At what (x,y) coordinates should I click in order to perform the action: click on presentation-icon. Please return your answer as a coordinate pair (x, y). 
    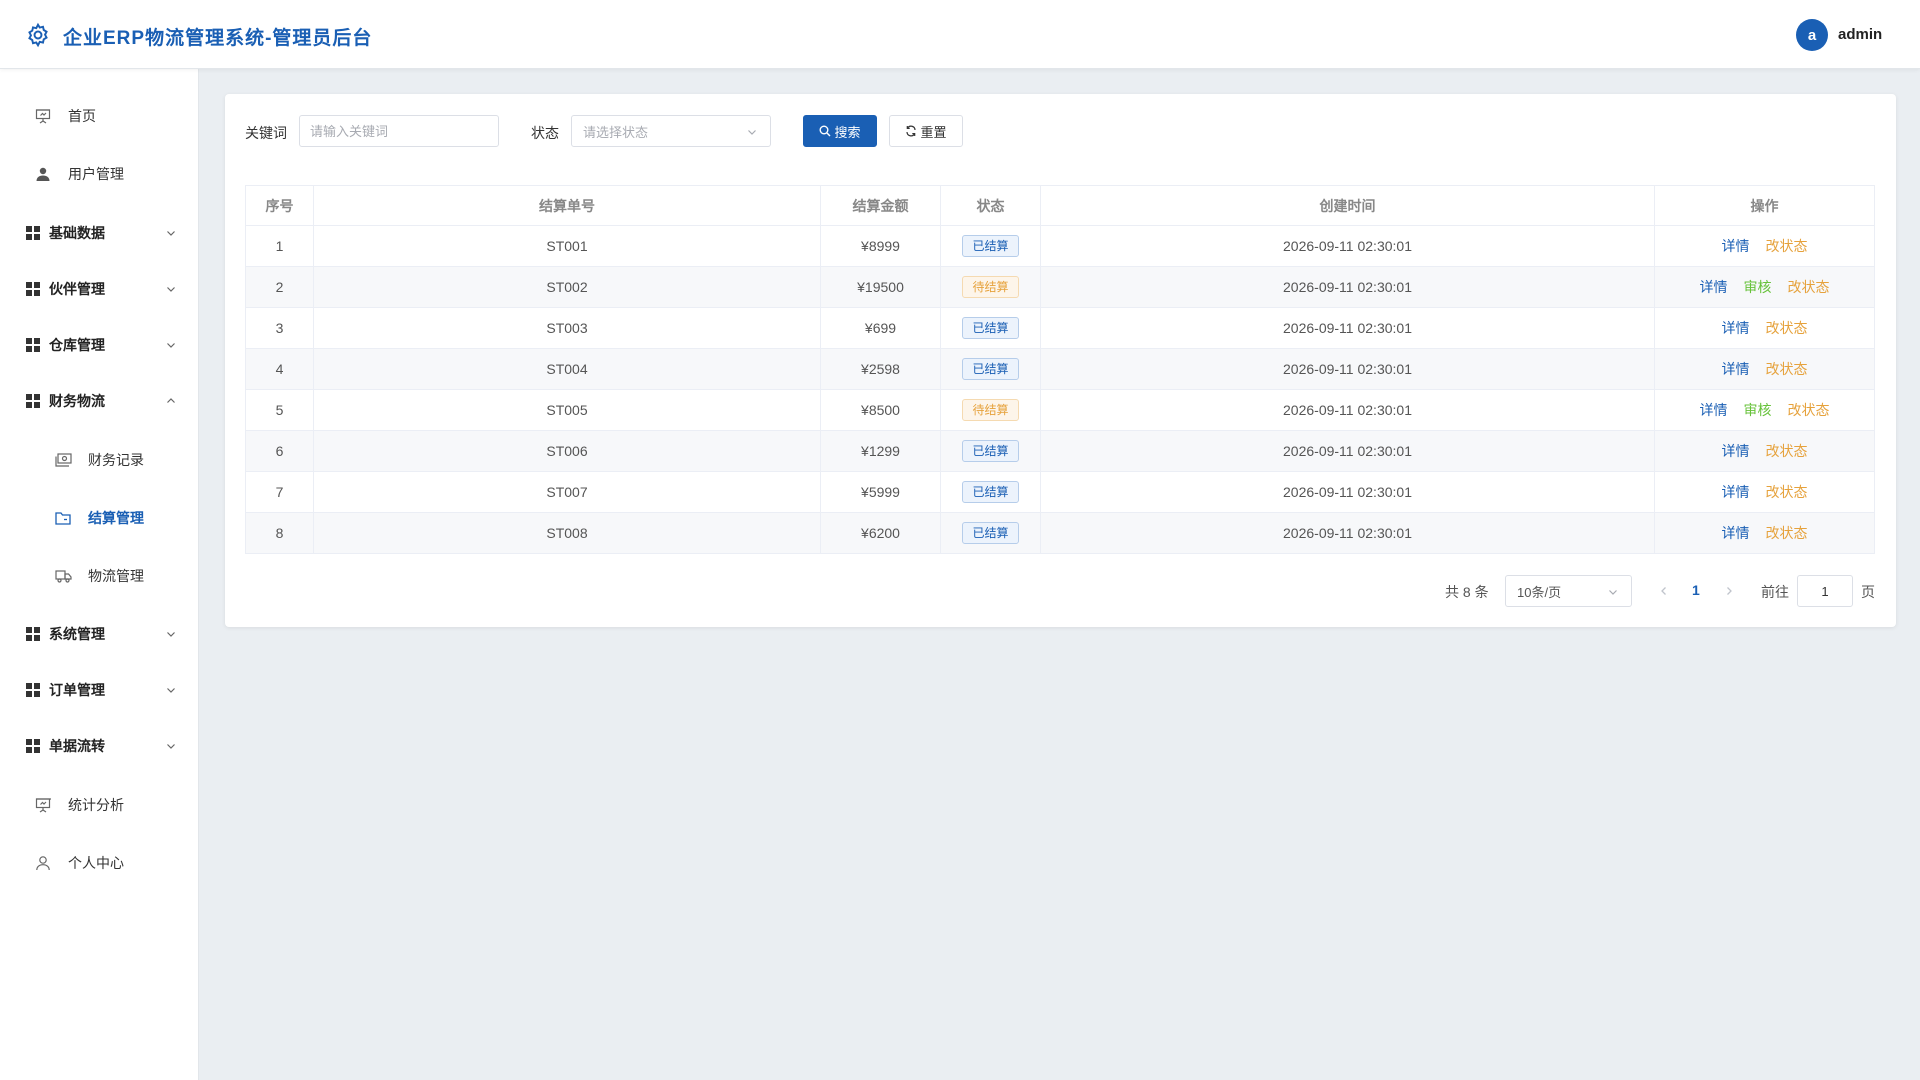
    Looking at the image, I should click on (43, 116).